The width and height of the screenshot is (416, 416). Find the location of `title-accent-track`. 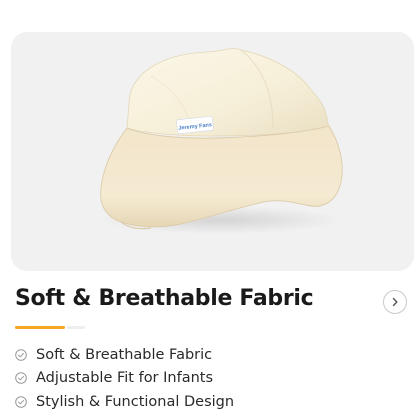

title-accent-track is located at coordinates (76, 327).